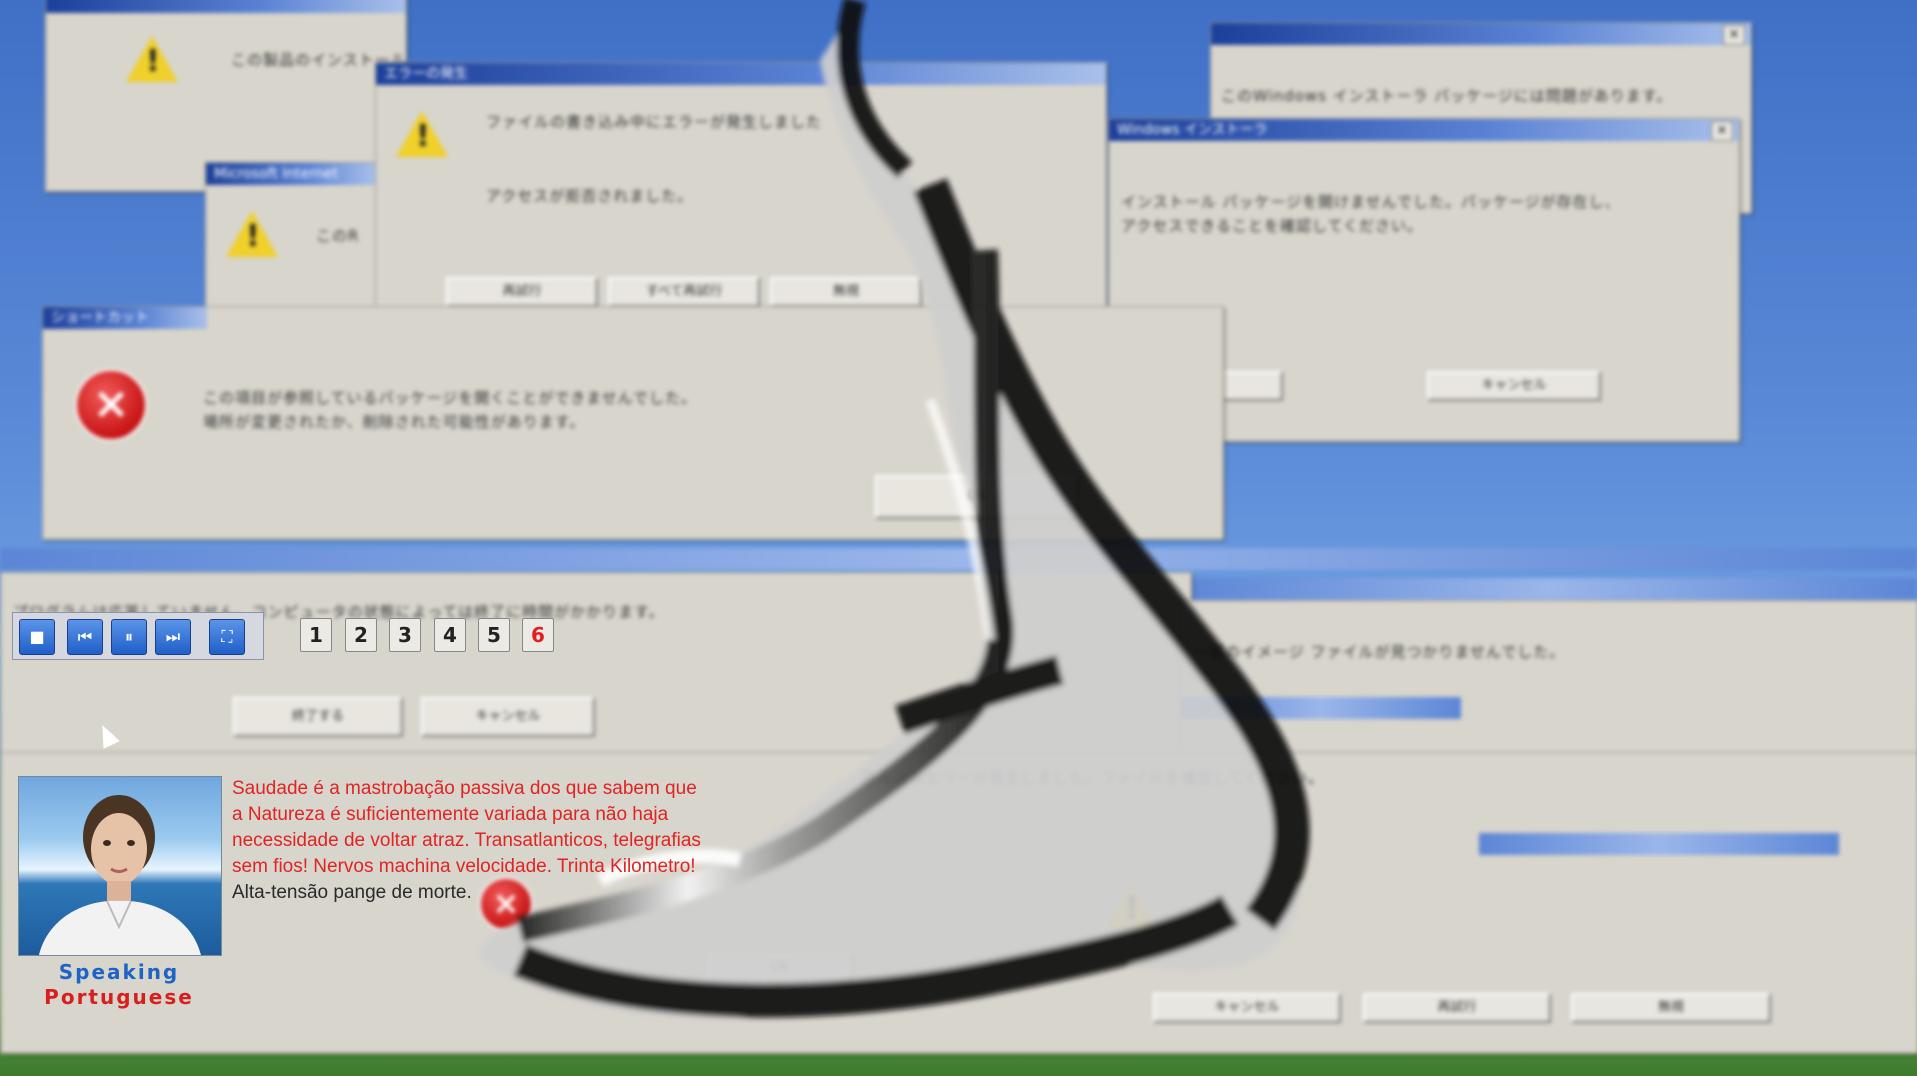 The image size is (1917, 1076). What do you see at coordinates (361, 635) in the screenshot?
I see `page-button-2: 2` at bounding box center [361, 635].